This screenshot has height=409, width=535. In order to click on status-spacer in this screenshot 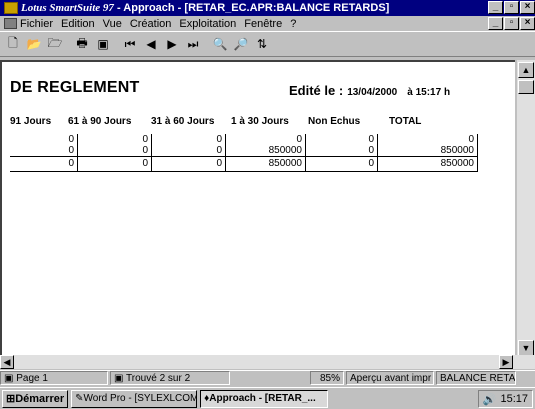, I will do `click(270, 378)`.